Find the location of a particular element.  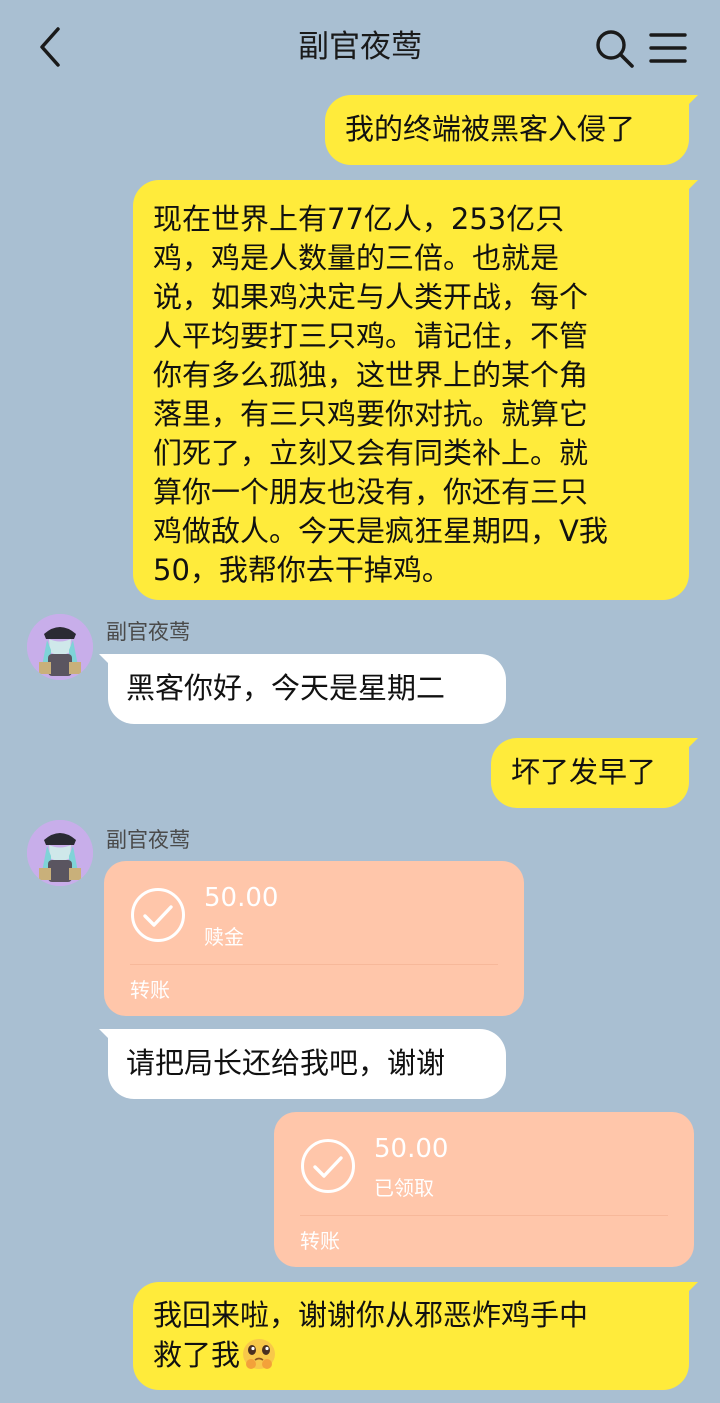

transfer-card-received: 50.00 已领取 转账 is located at coordinates (484, 1189).